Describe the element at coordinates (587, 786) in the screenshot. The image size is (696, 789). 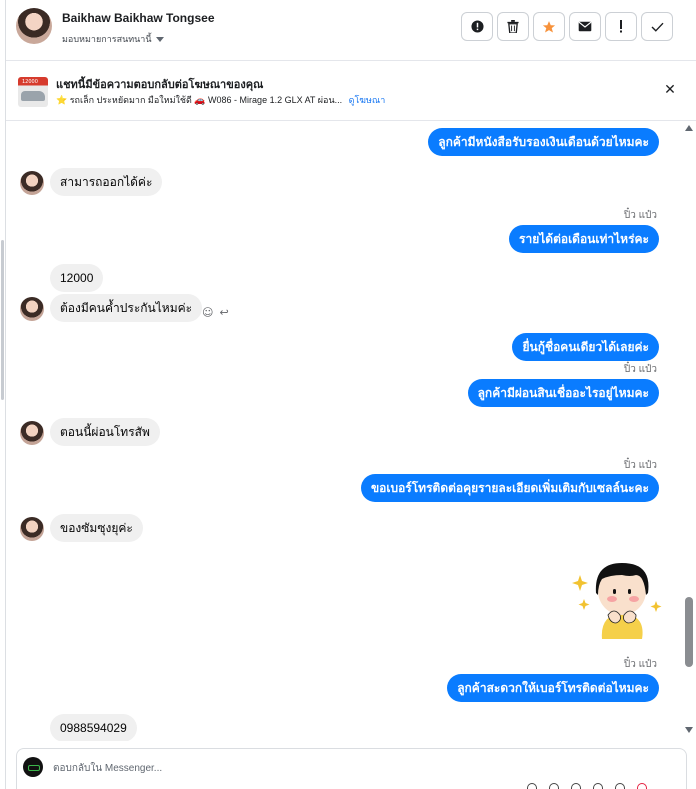
I see `composer-tools` at that location.